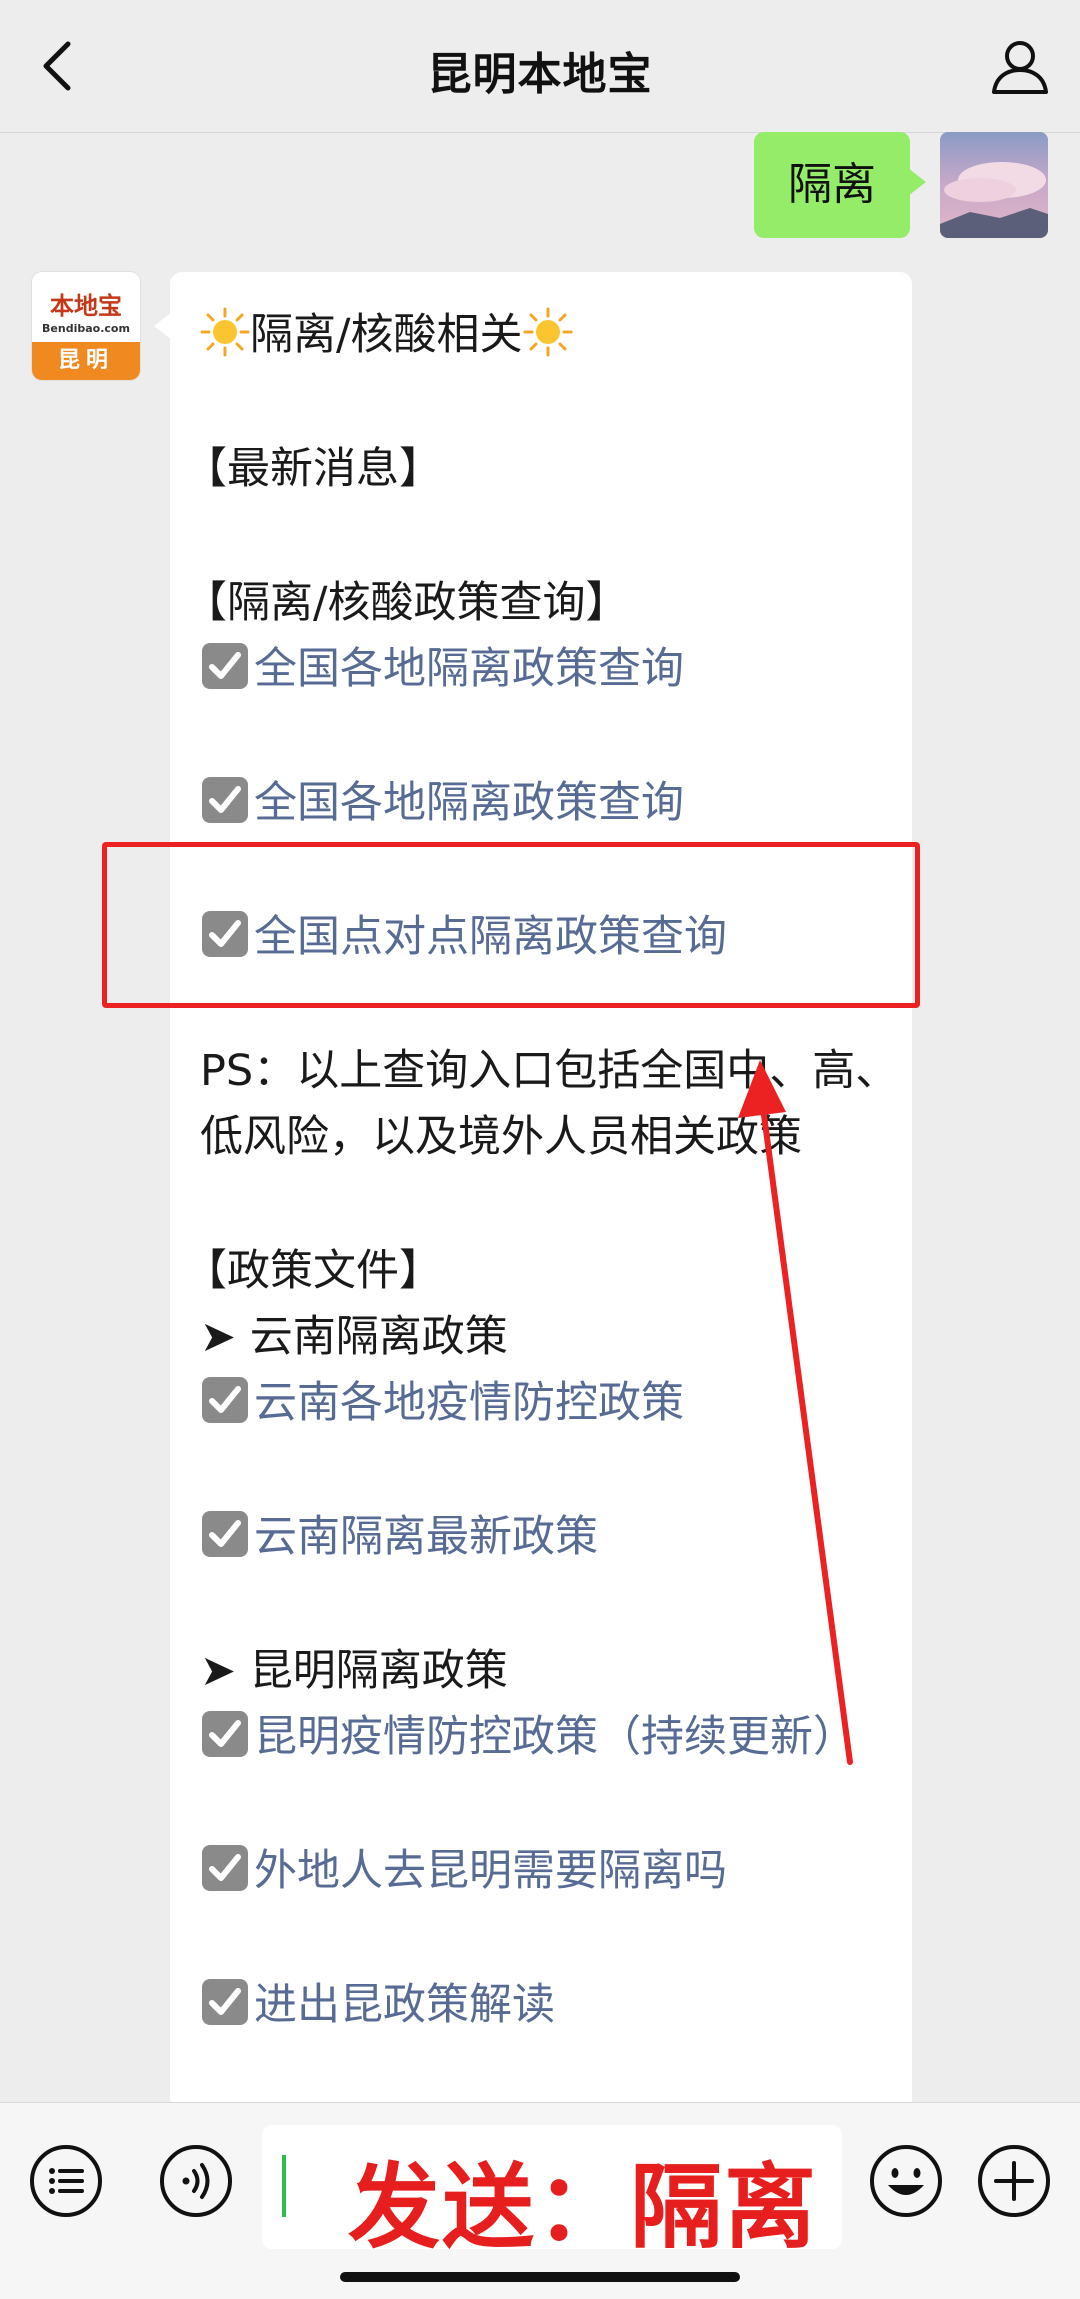 The image size is (1080, 2299). I want to click on policy-link-7: 外地人去昆明需要隔离吗, so click(463, 1867).